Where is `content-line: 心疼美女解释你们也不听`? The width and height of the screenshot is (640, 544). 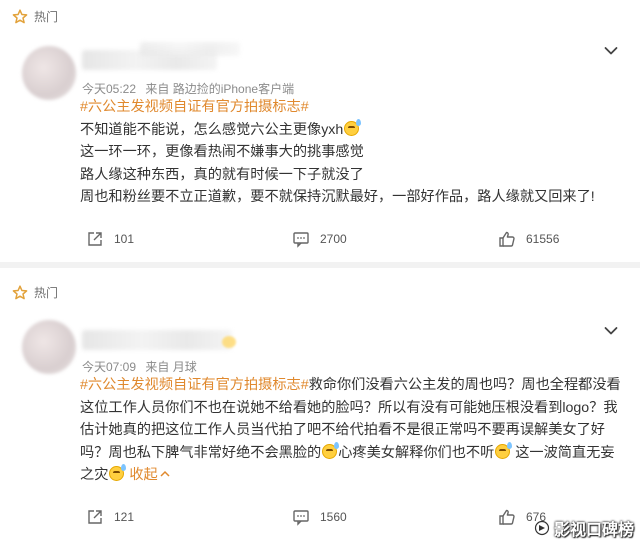
content-line: 心疼美女解释你们也不听 is located at coordinates (416, 452).